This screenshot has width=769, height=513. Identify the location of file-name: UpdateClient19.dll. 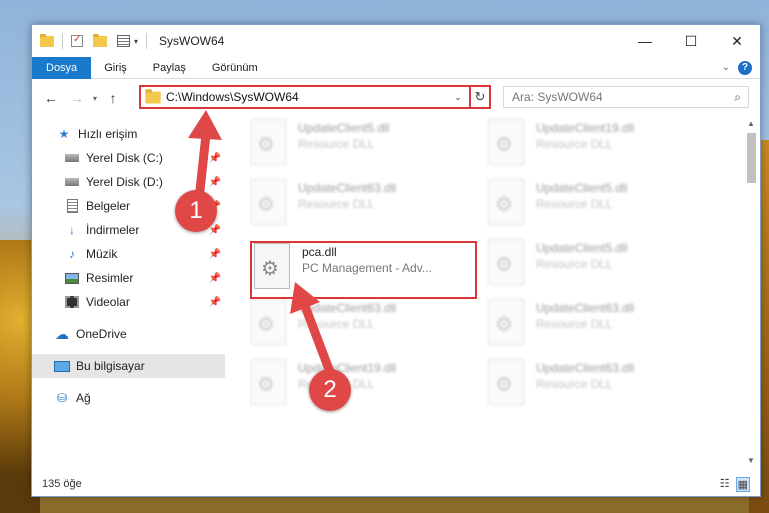
(585, 128).